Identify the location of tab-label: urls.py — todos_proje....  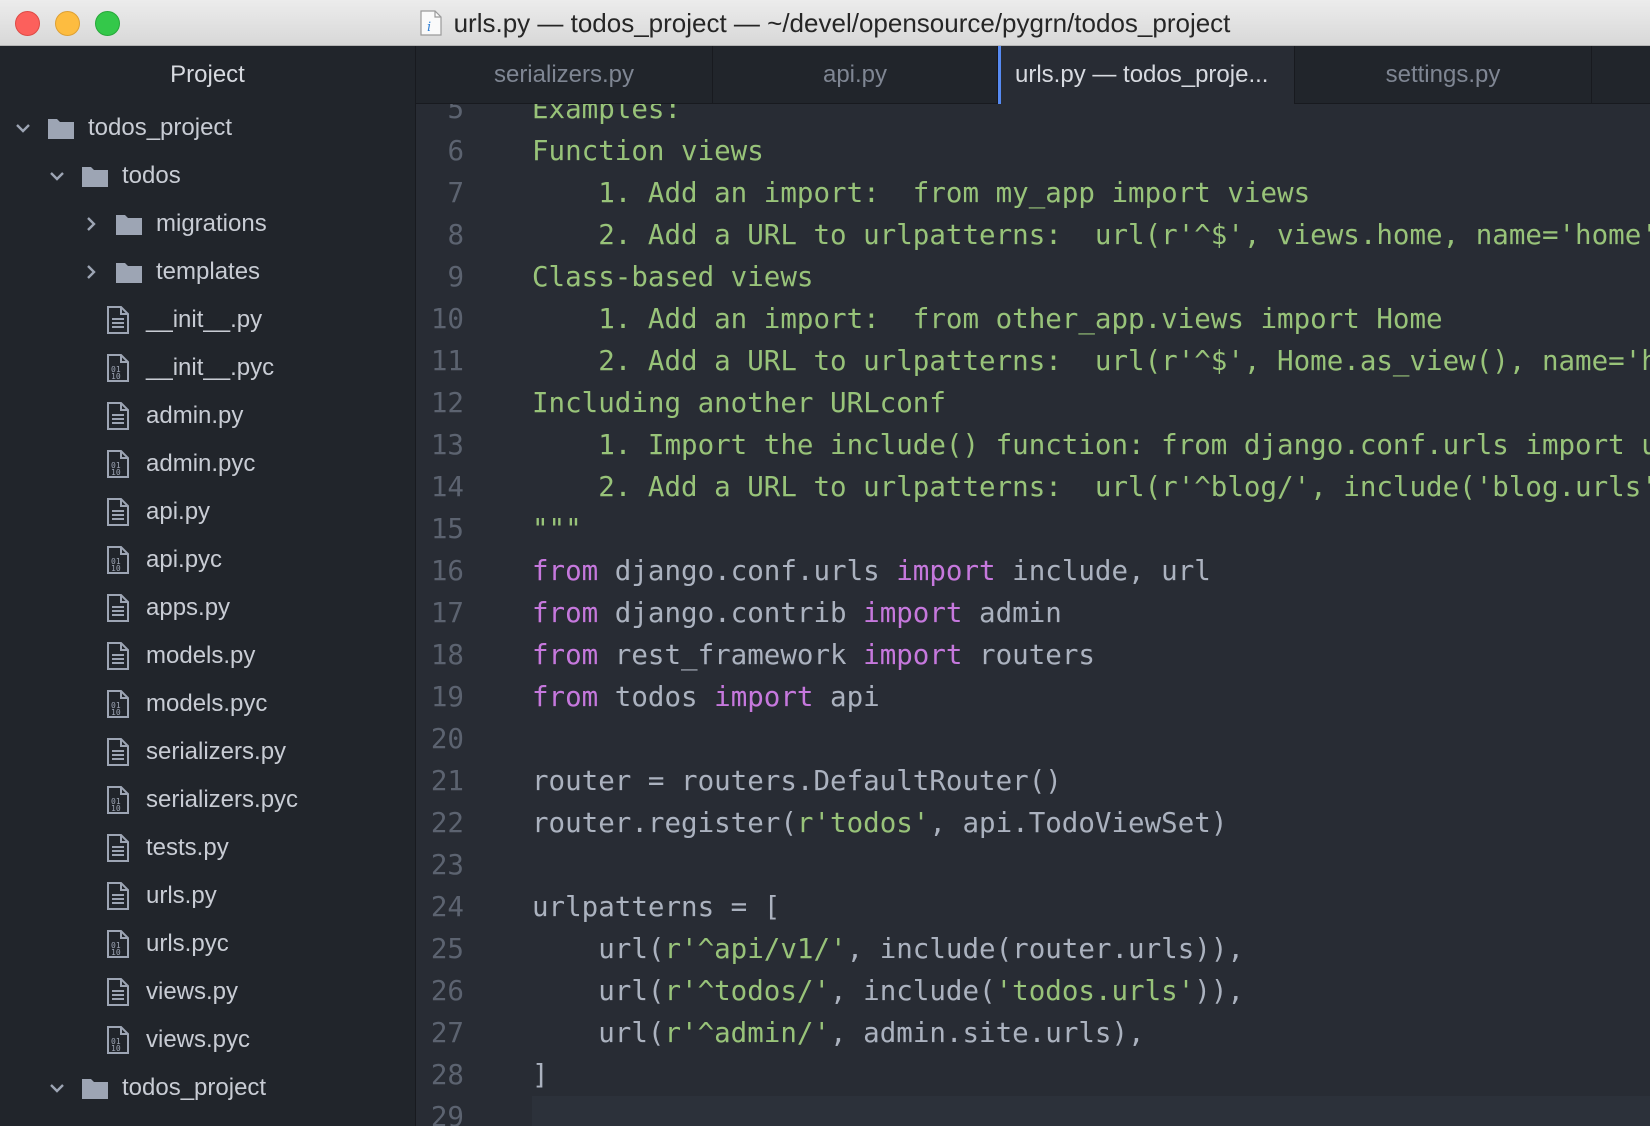
(1142, 74).